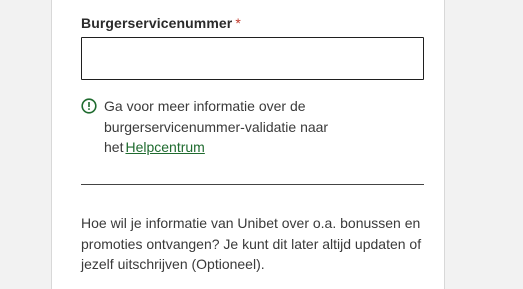 The image size is (523, 289). I want to click on required-marker: *, so click(238, 23).